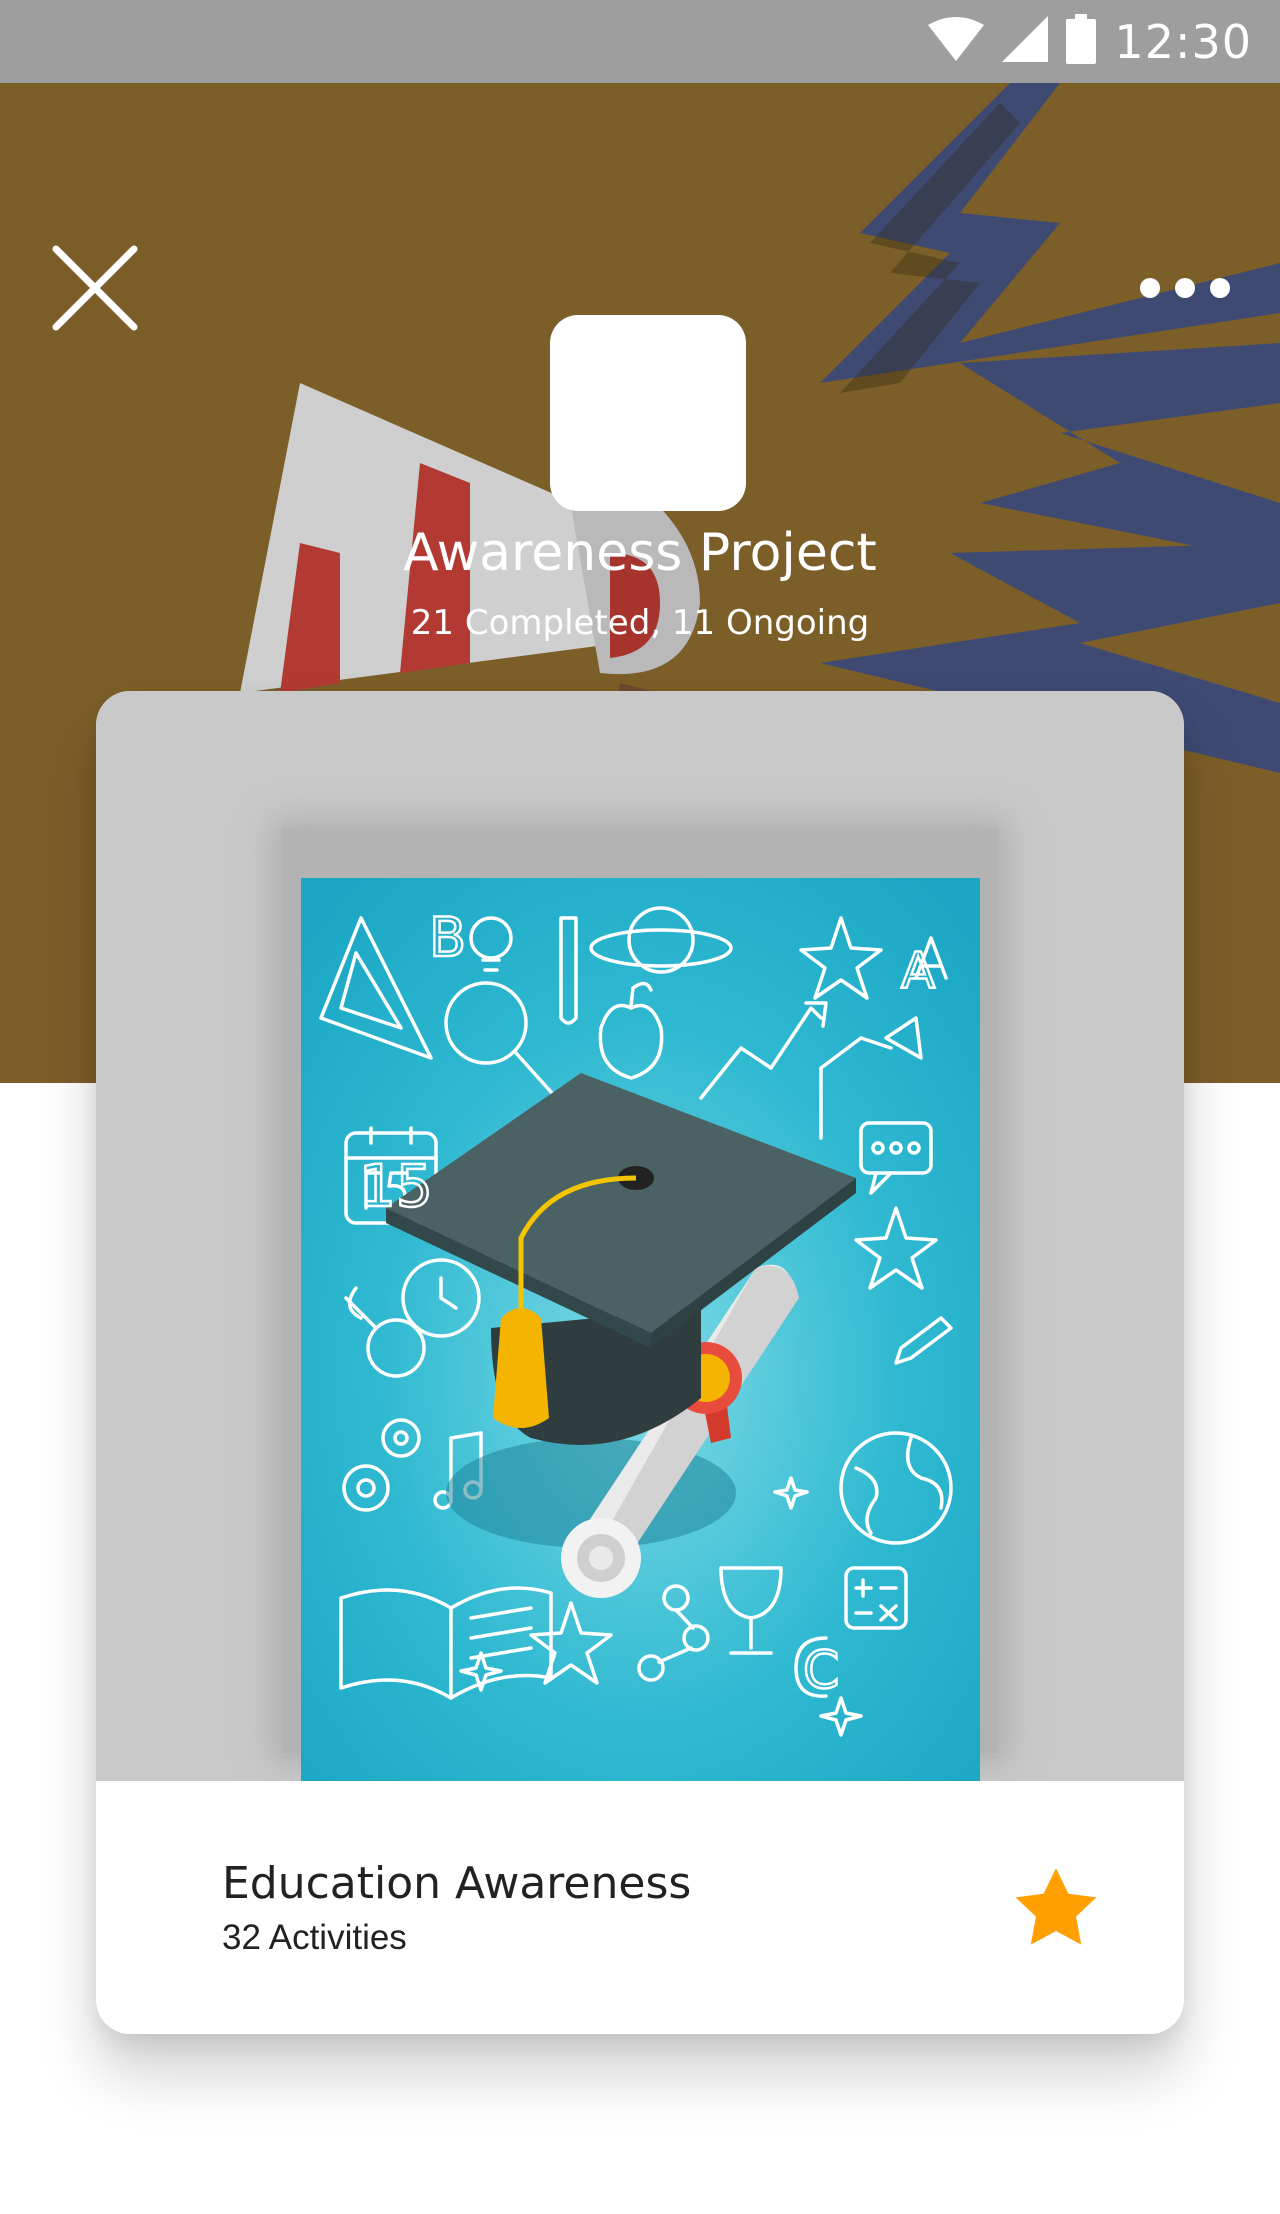 This screenshot has height=2214, width=1280. I want to click on poster-letter: A, so click(918, 971).